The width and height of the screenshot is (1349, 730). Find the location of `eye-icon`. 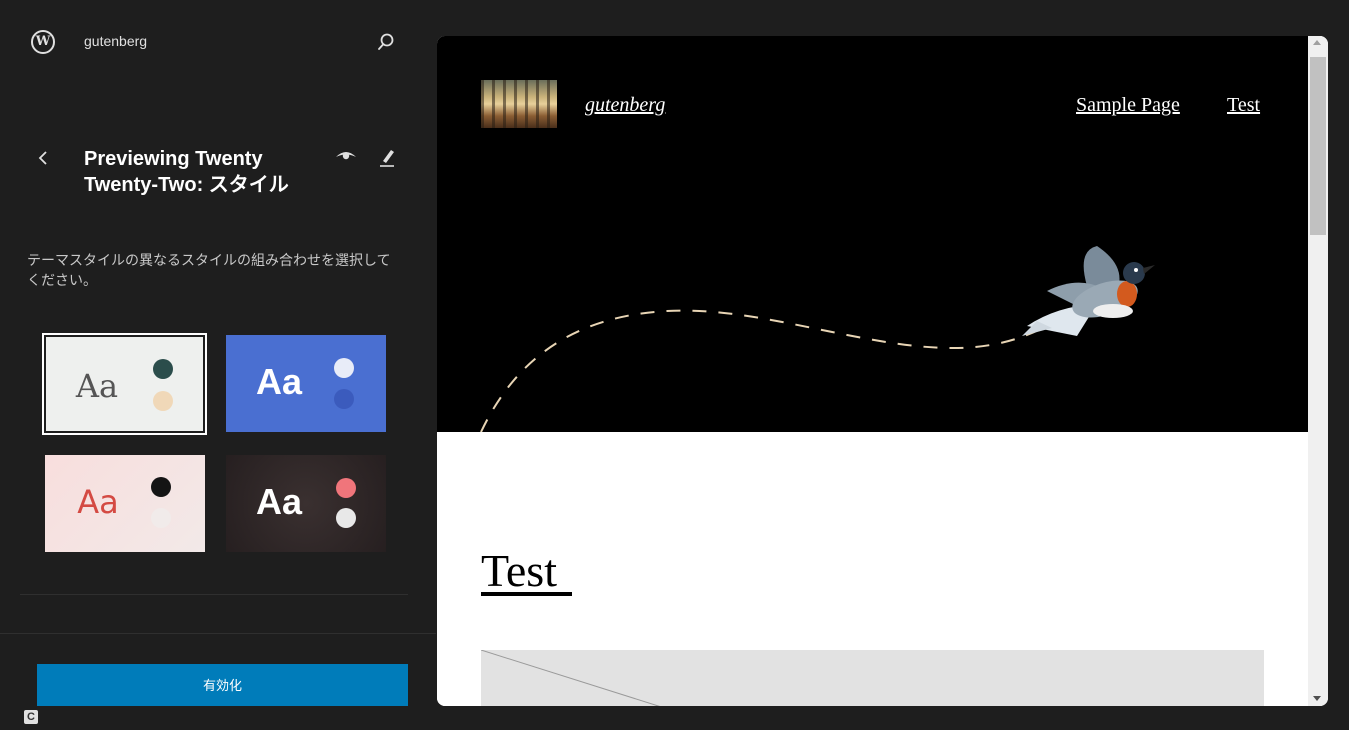

eye-icon is located at coordinates (346, 156).